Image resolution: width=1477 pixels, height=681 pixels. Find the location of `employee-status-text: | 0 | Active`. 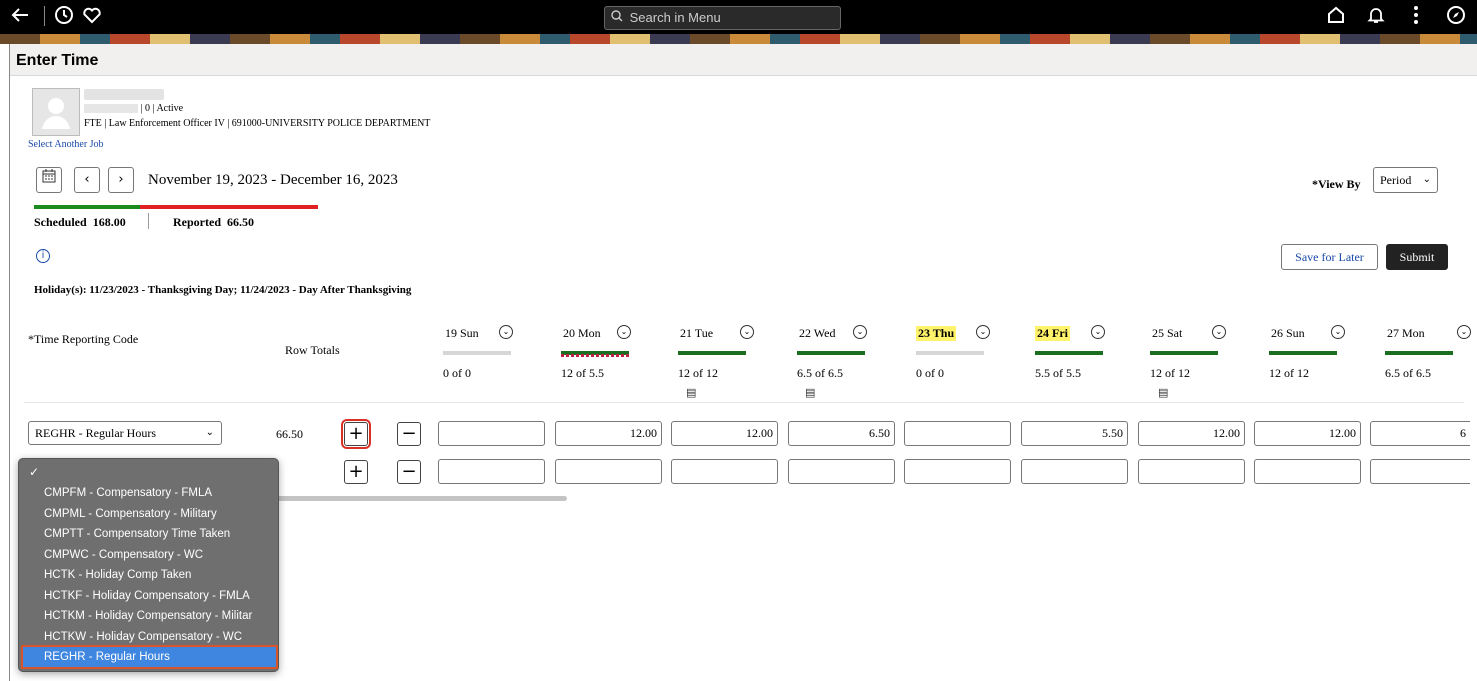

employee-status-text: | 0 | Active is located at coordinates (162, 108).